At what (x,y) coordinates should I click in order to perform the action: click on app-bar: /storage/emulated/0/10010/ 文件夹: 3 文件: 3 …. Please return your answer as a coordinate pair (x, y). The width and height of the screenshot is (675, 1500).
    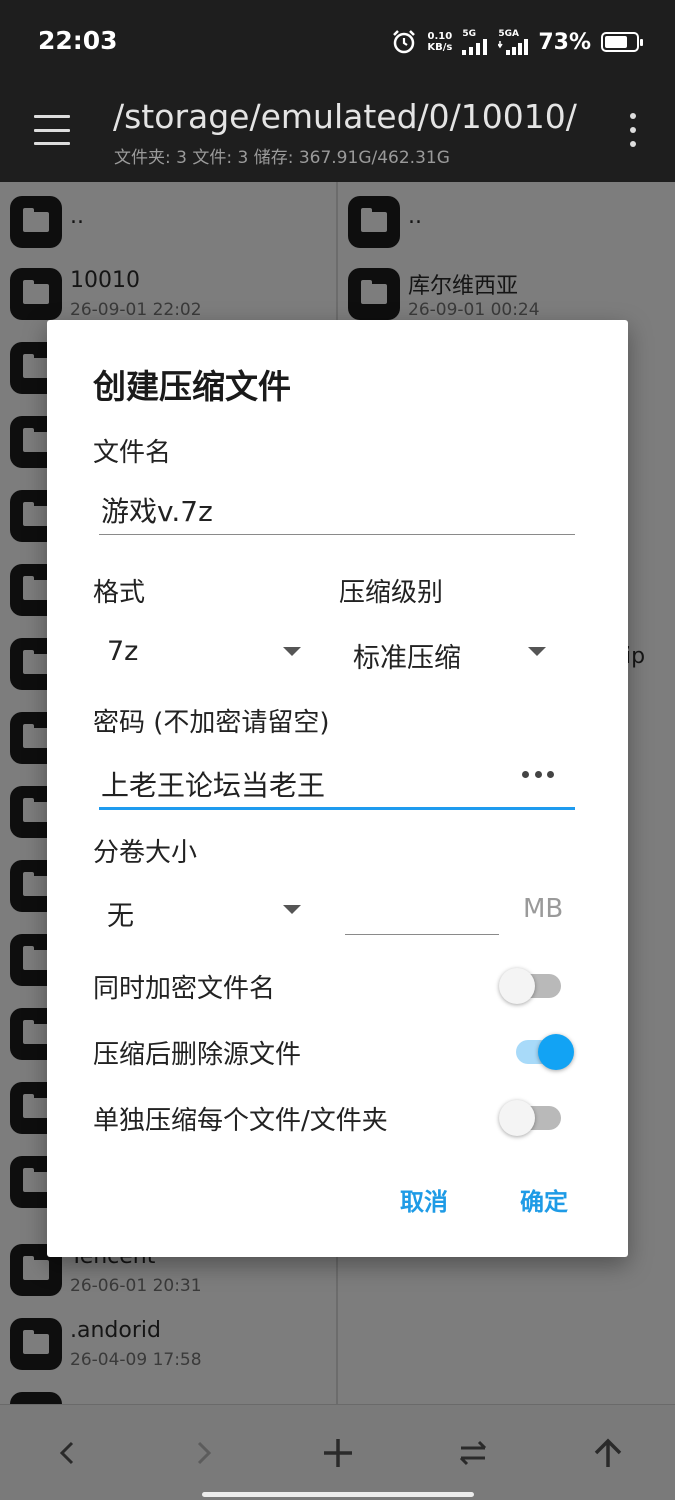
    Looking at the image, I should click on (337, 133).